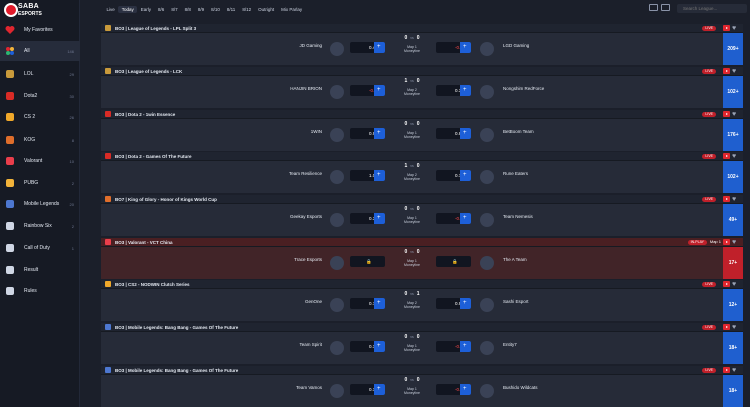 The height and width of the screenshot is (407, 750). I want to click on home-odds-button: 0.14, so click(367, 389).